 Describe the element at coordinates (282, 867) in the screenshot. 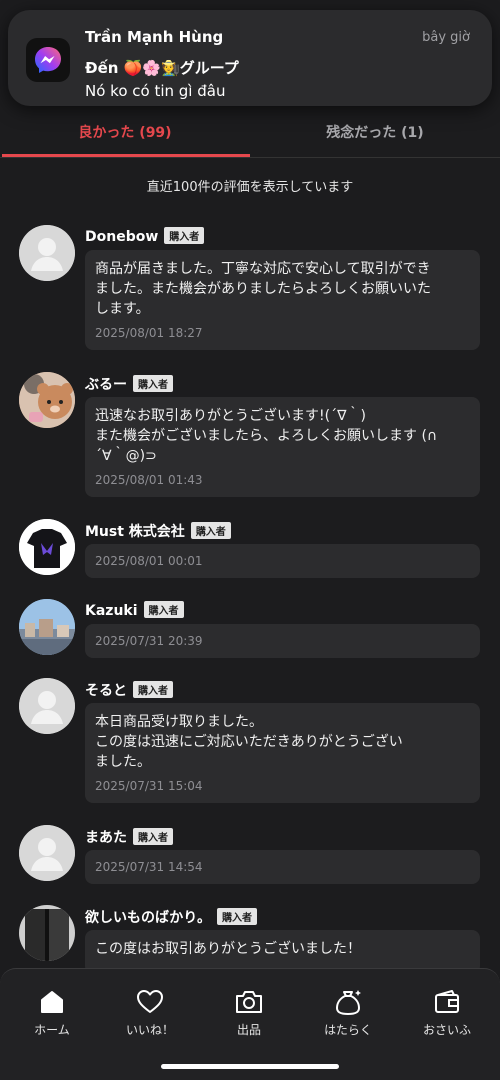

I see `review-bubble: 2025/07/31 14:54` at that location.